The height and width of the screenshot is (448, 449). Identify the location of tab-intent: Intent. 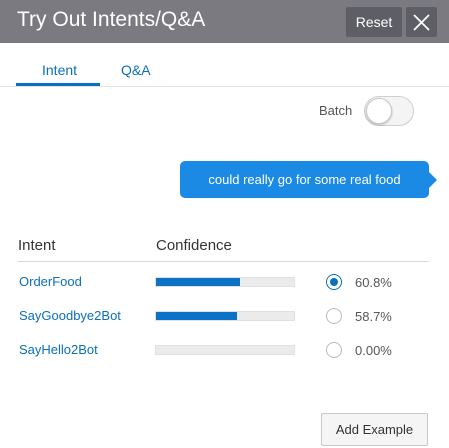
(59, 70).